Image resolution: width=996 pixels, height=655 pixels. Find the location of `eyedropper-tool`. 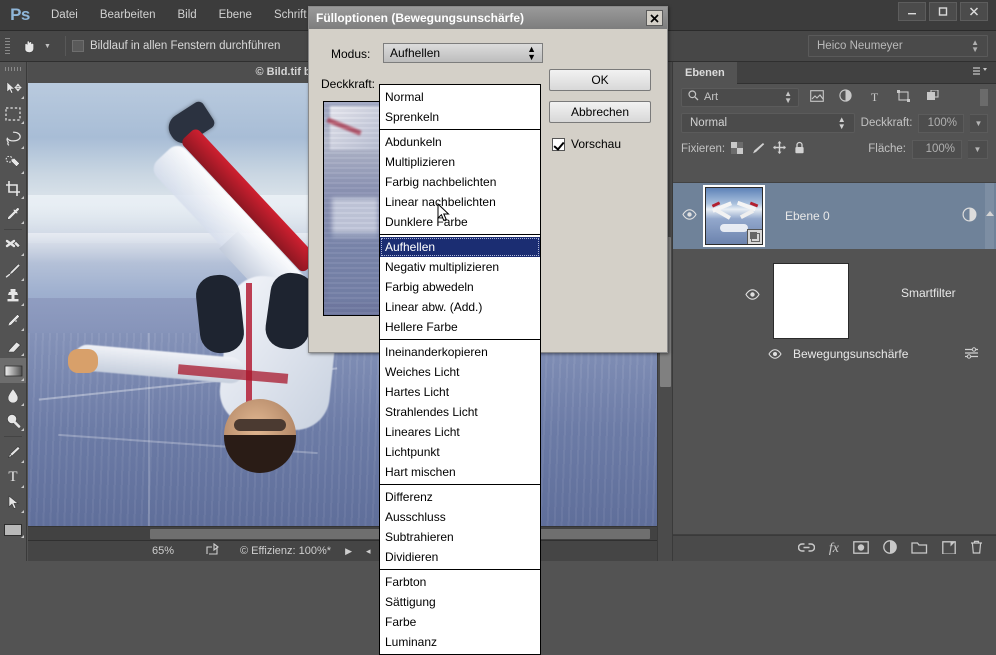

eyedropper-tool is located at coordinates (13, 213).